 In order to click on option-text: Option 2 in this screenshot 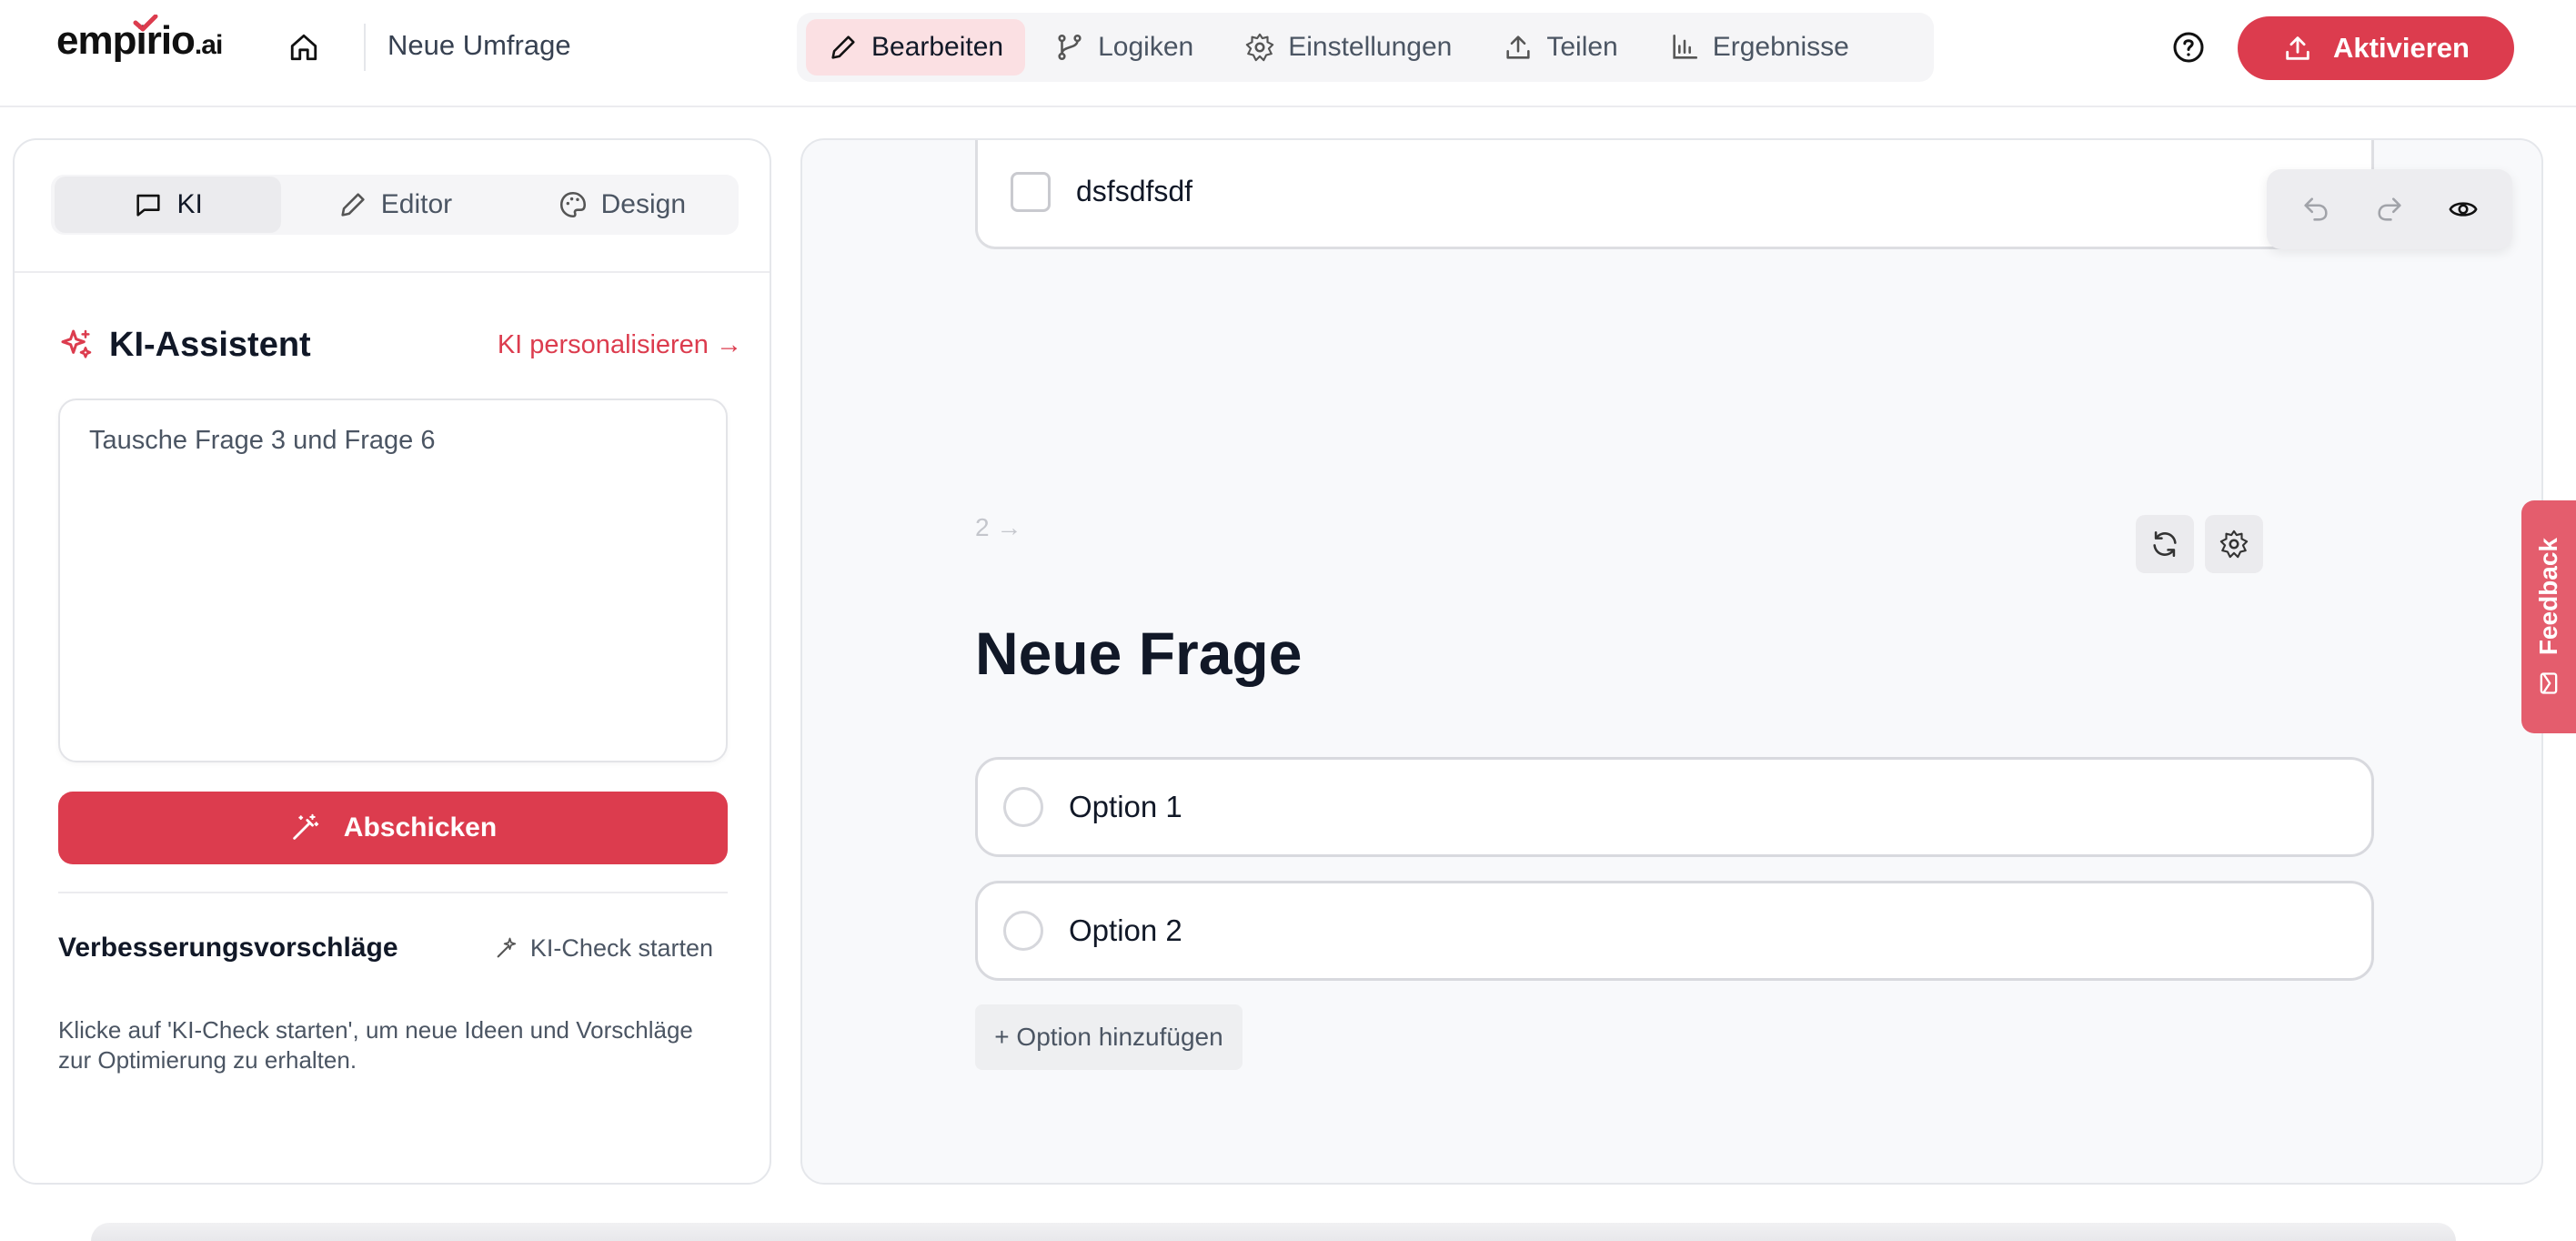, I will do `click(1125, 930)`.